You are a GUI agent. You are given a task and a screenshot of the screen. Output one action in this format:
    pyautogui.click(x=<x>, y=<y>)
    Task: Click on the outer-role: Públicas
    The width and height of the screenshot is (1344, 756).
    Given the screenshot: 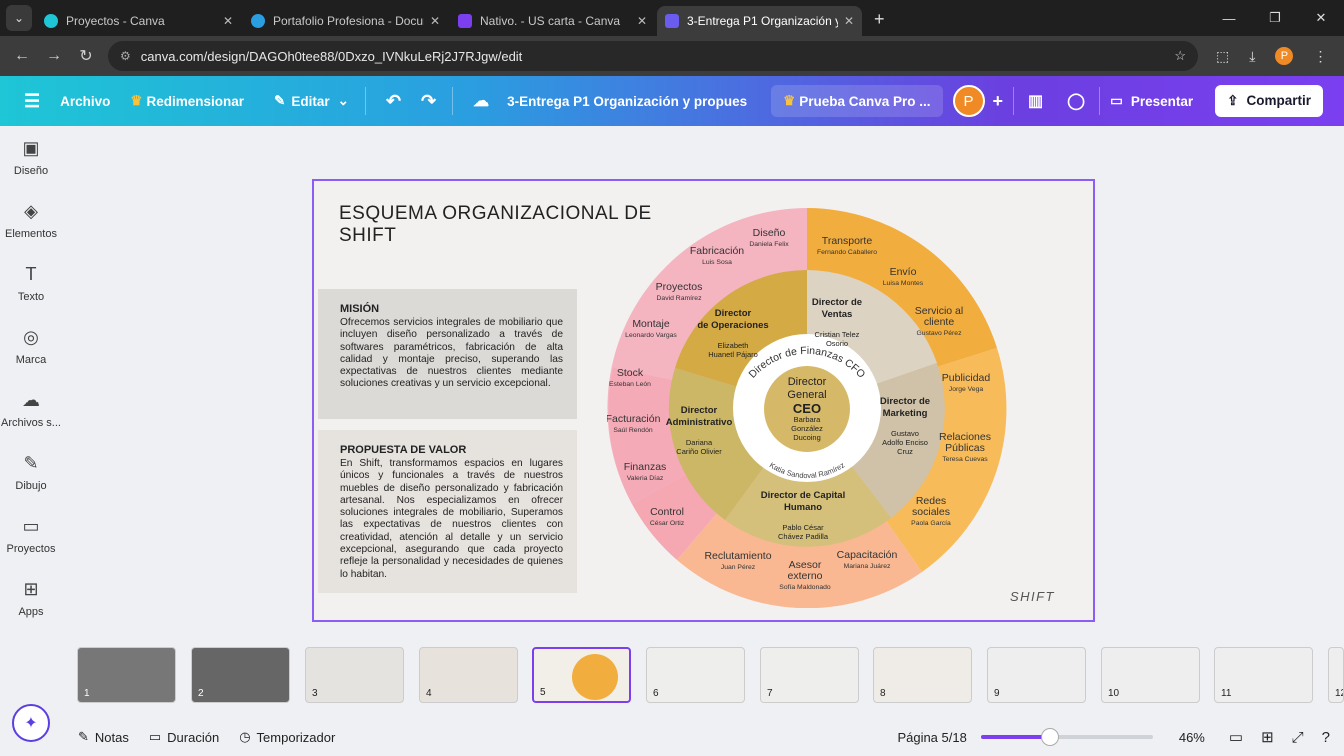 What is the action you would take?
    pyautogui.click(x=965, y=448)
    